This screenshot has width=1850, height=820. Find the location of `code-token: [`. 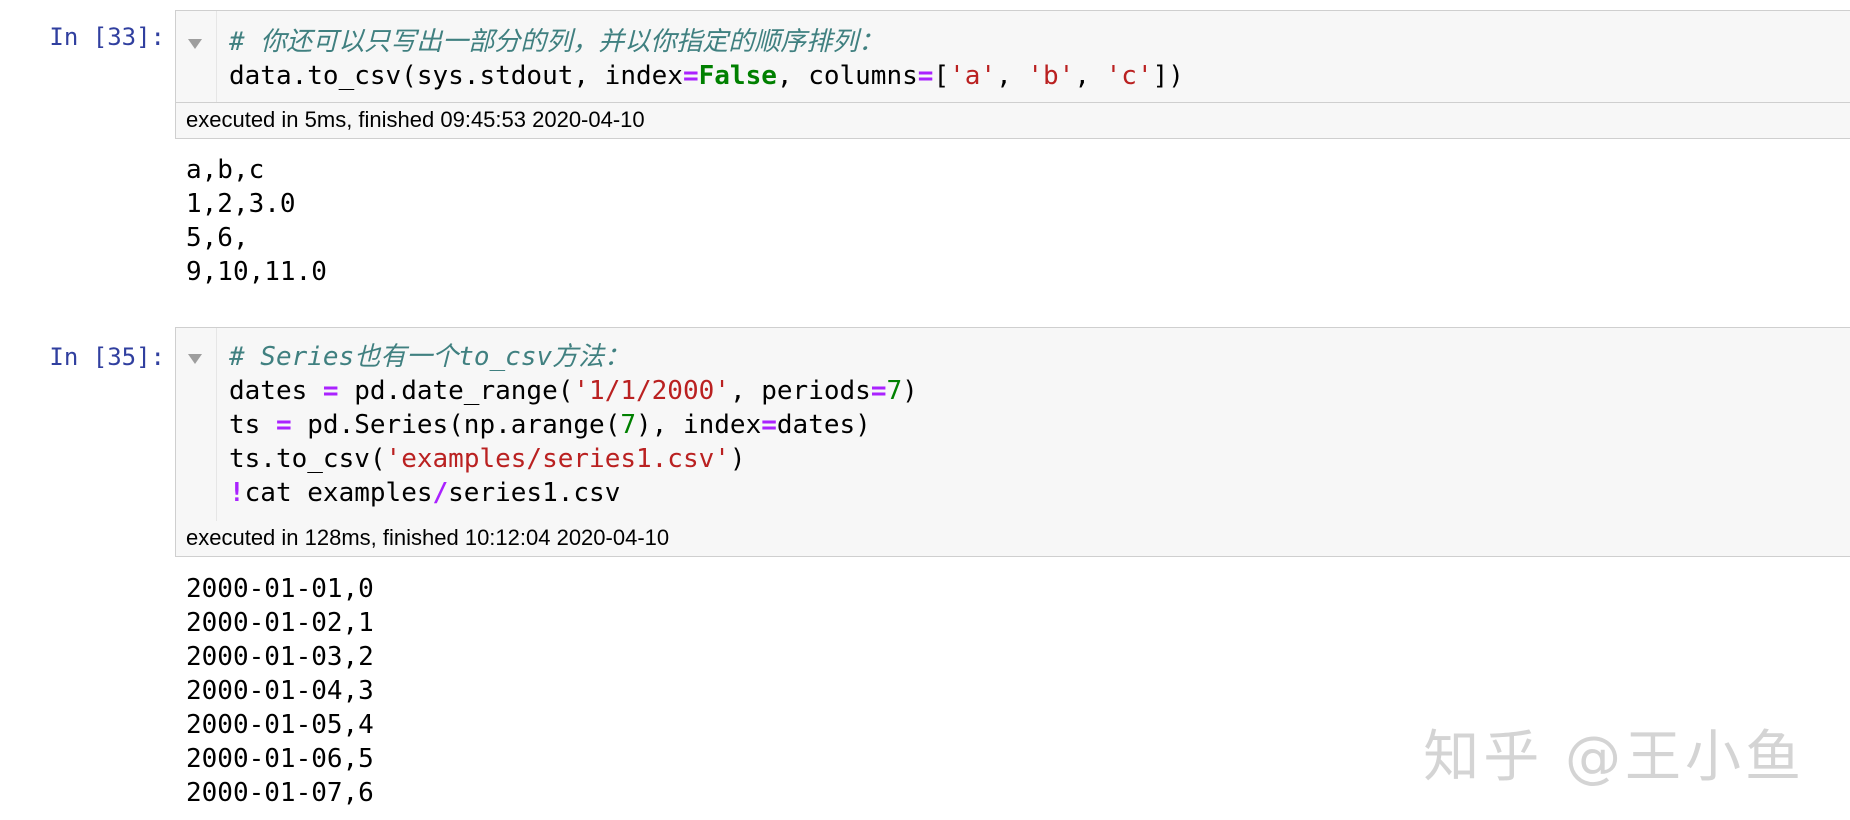

code-token: [ is located at coordinates (941, 76).